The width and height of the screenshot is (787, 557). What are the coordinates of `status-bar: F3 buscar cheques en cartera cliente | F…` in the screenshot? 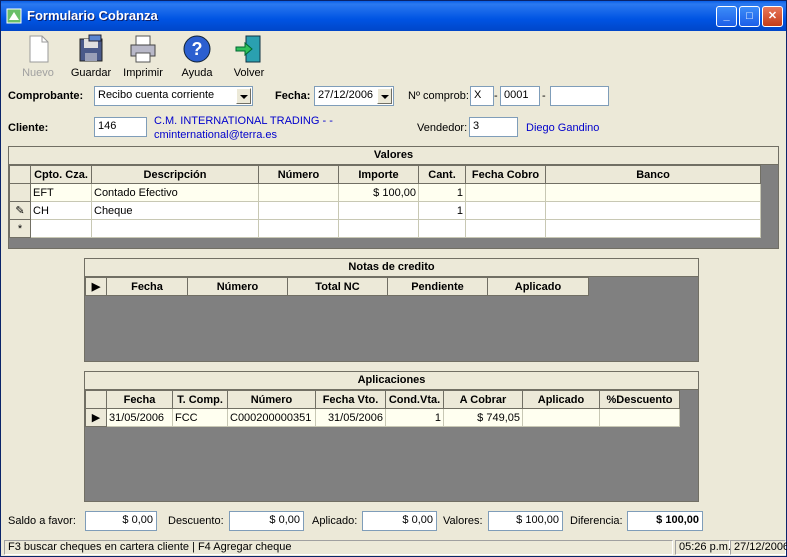 It's located at (394, 547).